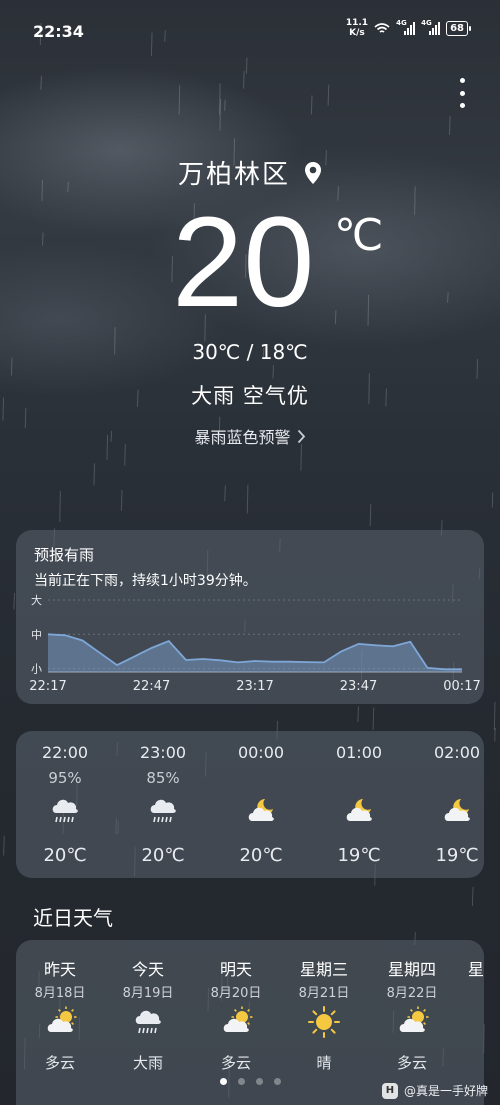  Describe the element at coordinates (236, 993) in the screenshot. I see `daily-date: 8月20日` at that location.